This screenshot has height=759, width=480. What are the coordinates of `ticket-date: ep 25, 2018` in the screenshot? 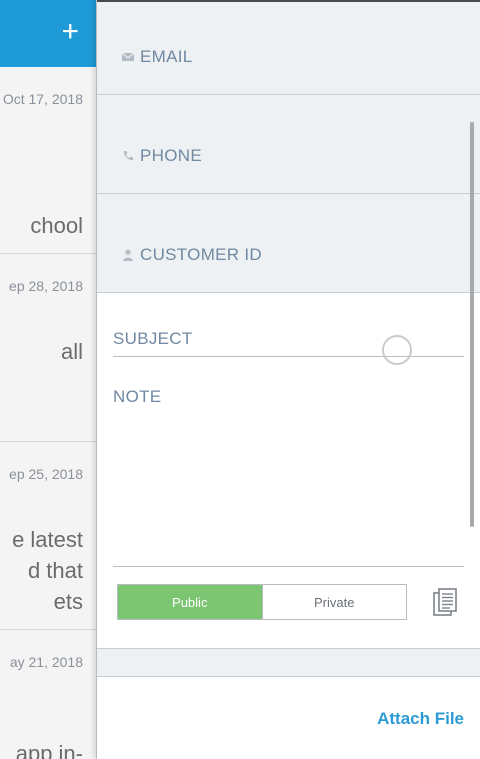 It's located at (46, 474).